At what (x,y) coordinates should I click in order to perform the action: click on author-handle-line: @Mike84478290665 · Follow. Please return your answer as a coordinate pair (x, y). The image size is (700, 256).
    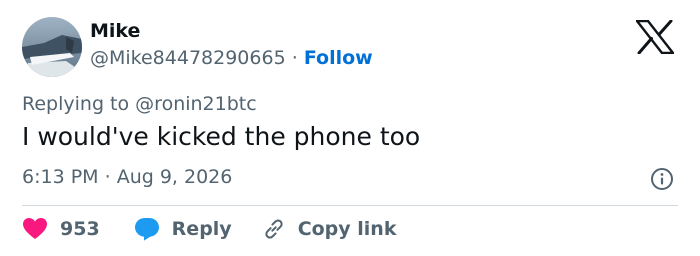
    Looking at the image, I should click on (231, 58).